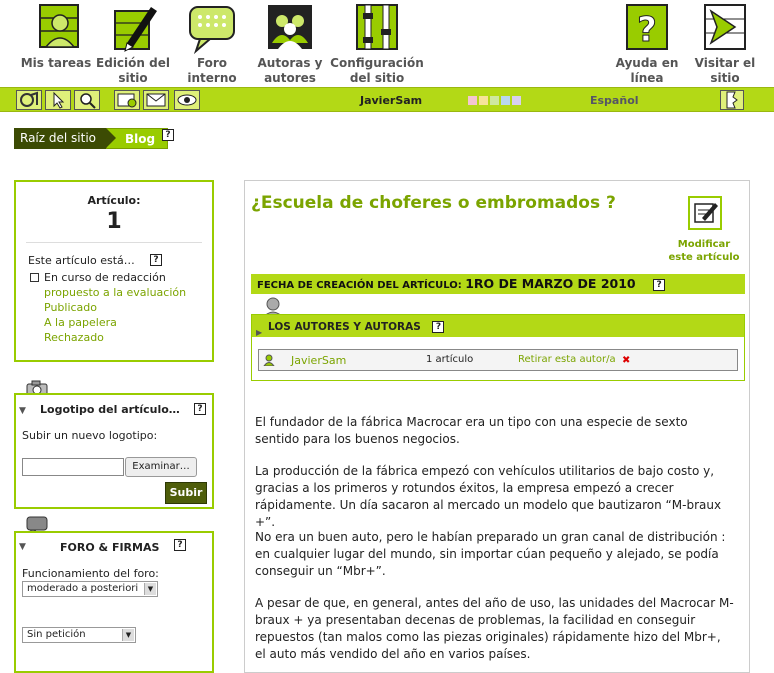 Image resolution: width=774 pixels, height=673 pixels. What do you see at coordinates (58, 100) in the screenshot?
I see `cursor-icon` at bounding box center [58, 100].